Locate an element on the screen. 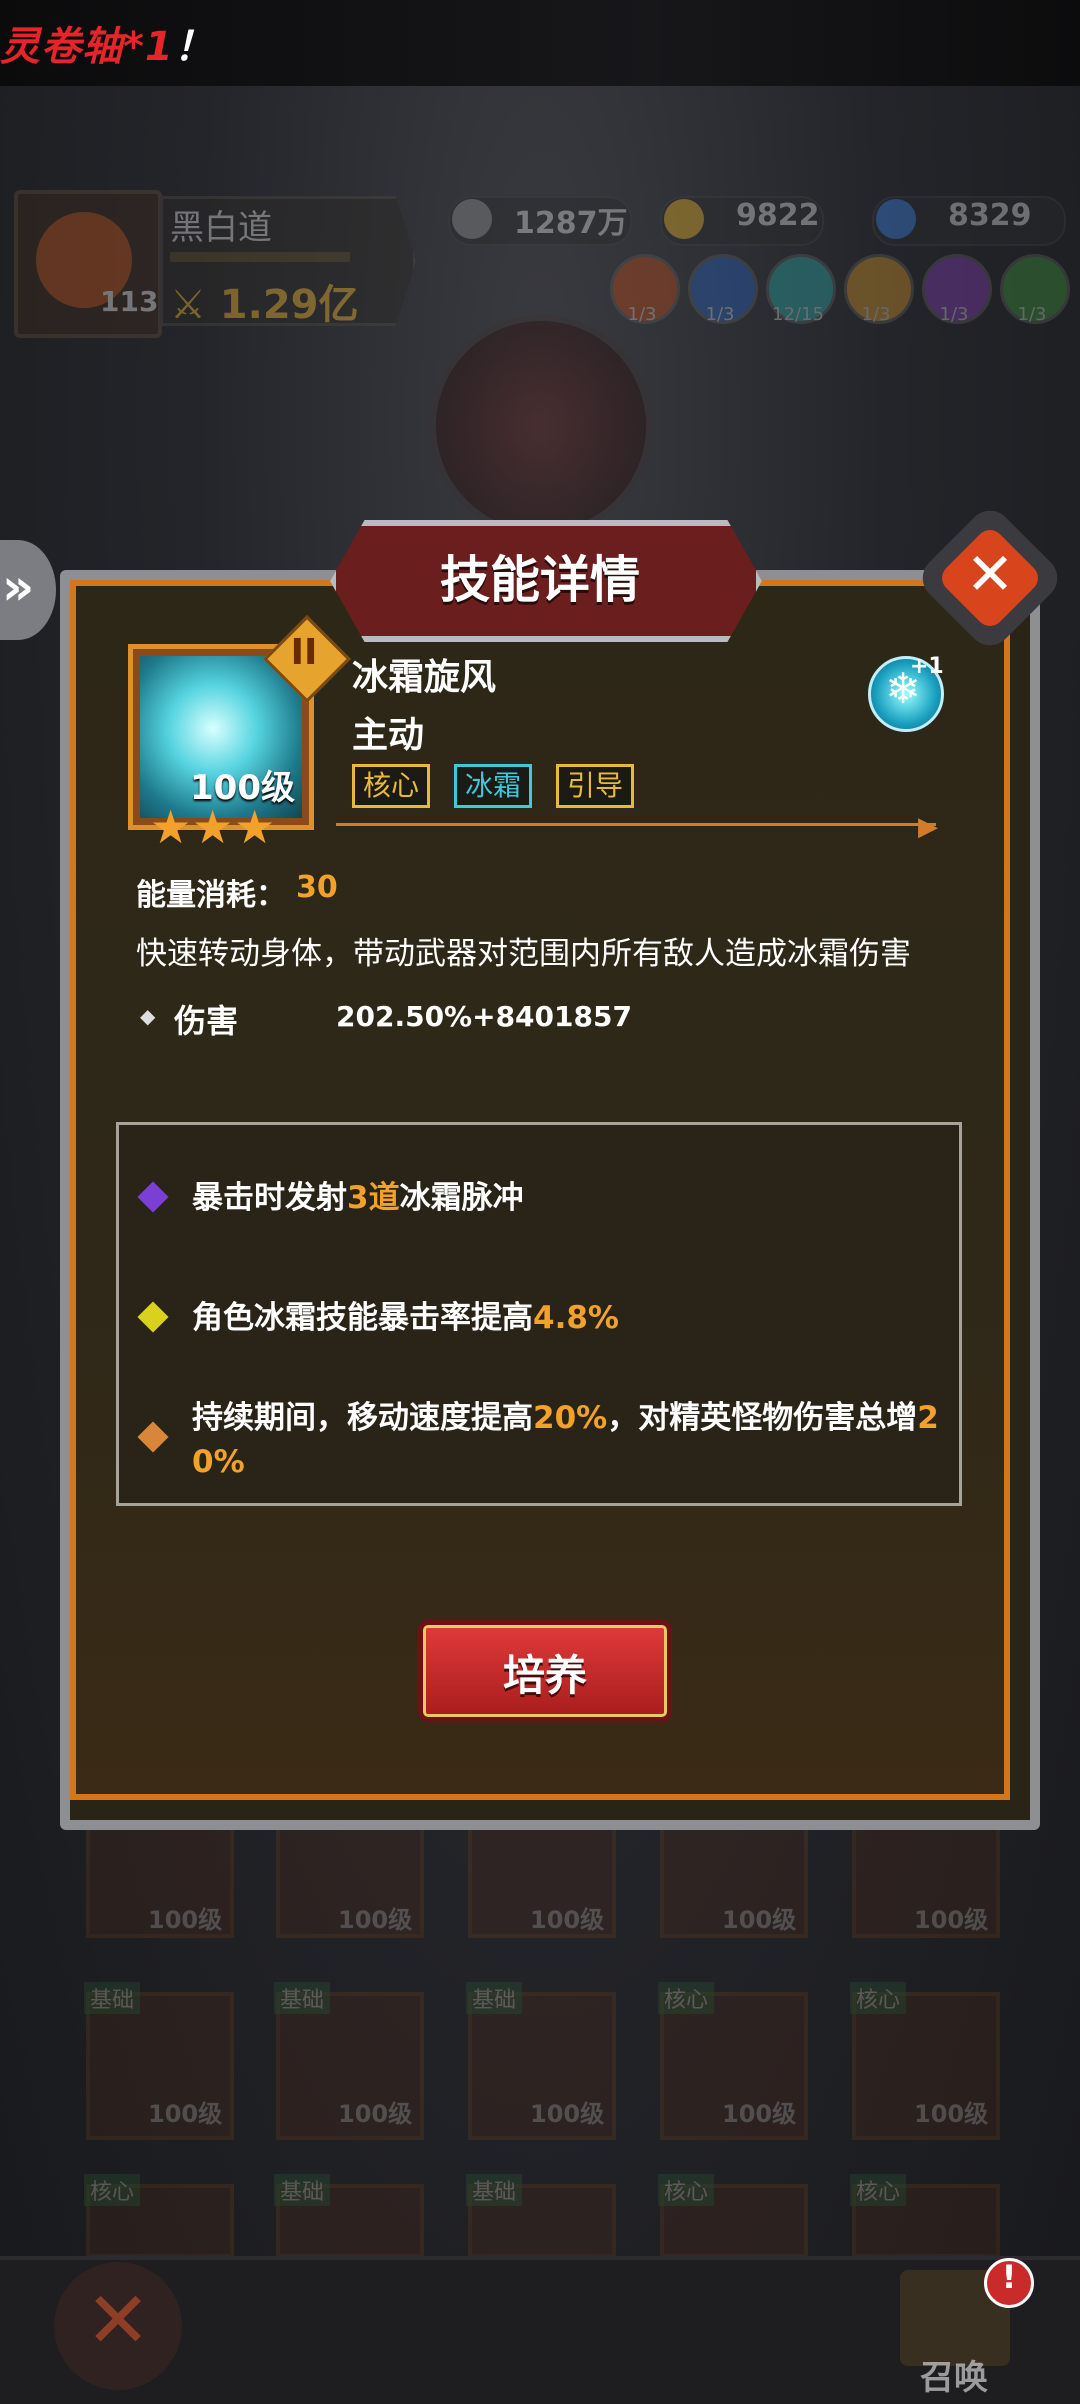 The image size is (1080, 2404). skill-name: 冰霜旋风 is located at coordinates (424, 677).